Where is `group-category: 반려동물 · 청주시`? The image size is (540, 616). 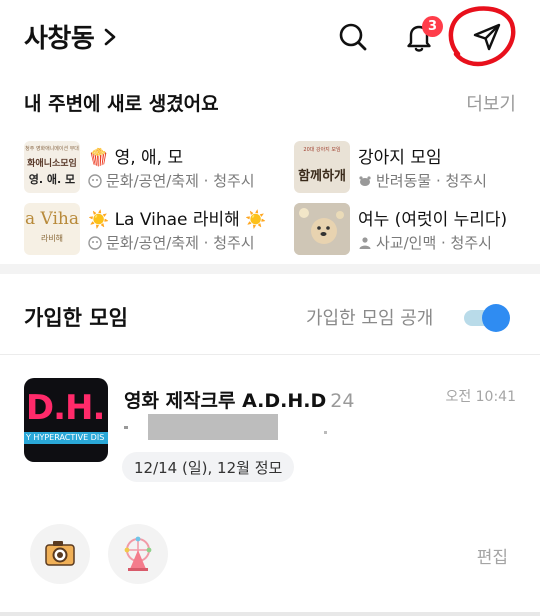 group-category: 반려동물 · 청주시 is located at coordinates (422, 180).